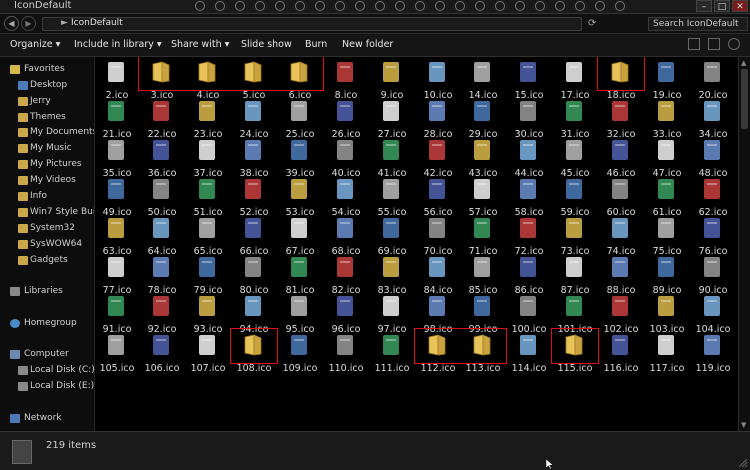  Describe the element at coordinates (392, 354) in the screenshot. I see `file-item: 111.ico` at that location.